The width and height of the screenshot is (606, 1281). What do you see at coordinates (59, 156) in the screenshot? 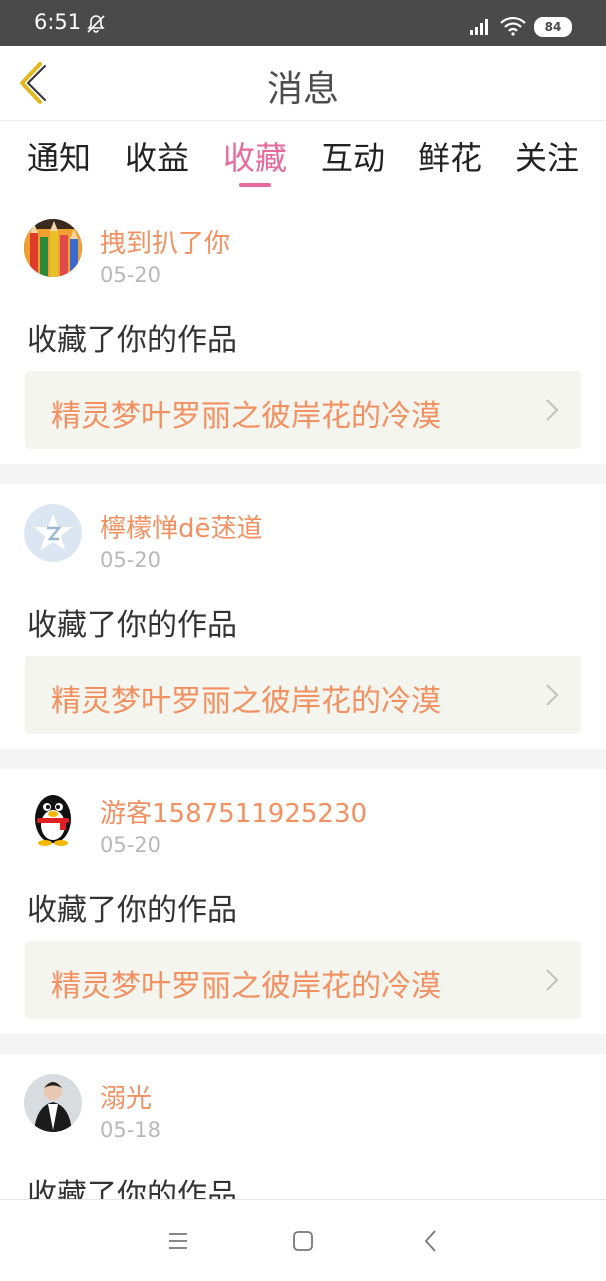
I see `tab-notifications: 通知` at bounding box center [59, 156].